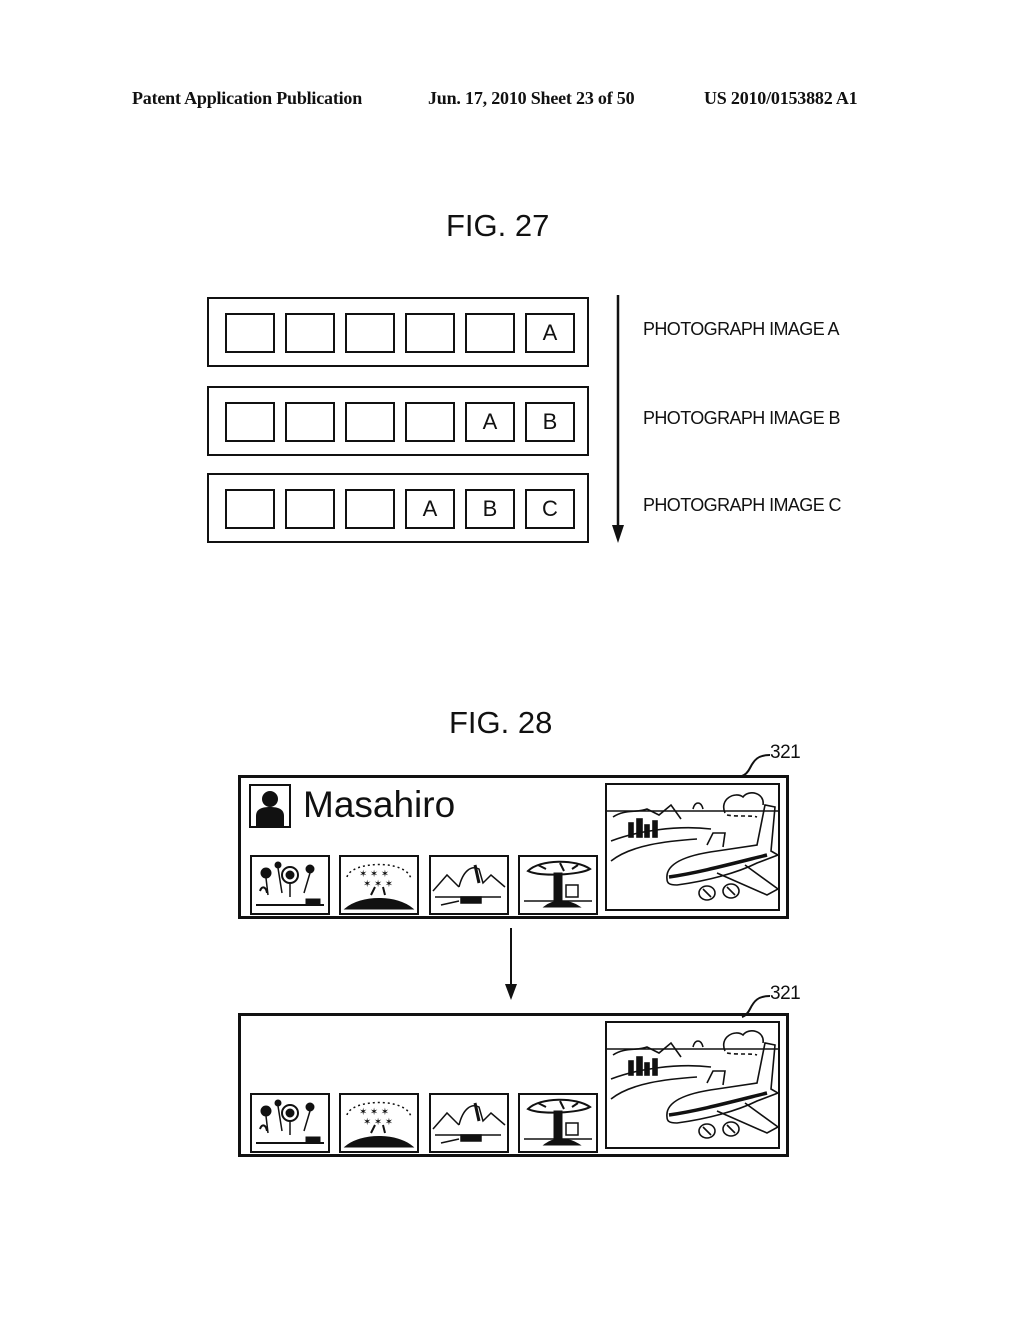 Image resolution: width=1024 pixels, height=1320 pixels. I want to click on publication-label: Patent Application Publication, so click(247, 98).